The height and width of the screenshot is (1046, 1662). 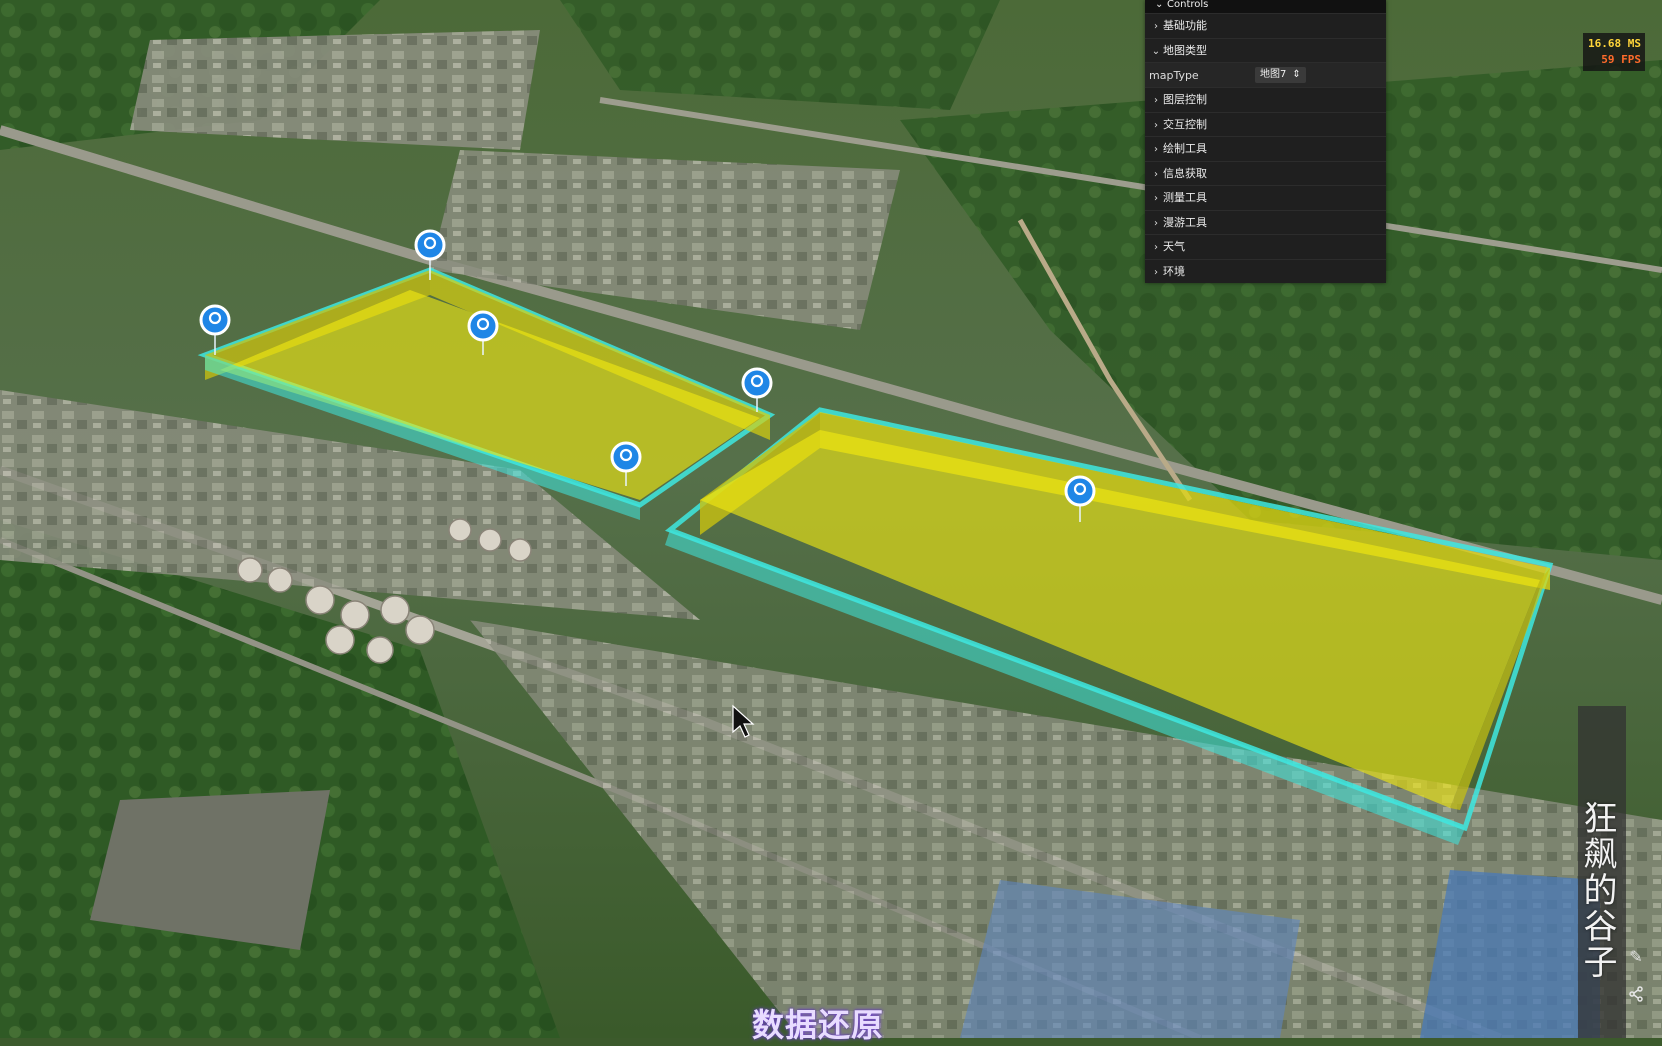 What do you see at coordinates (1296, 74) in the screenshot?
I see `select-arrows-icon: ⇕` at bounding box center [1296, 74].